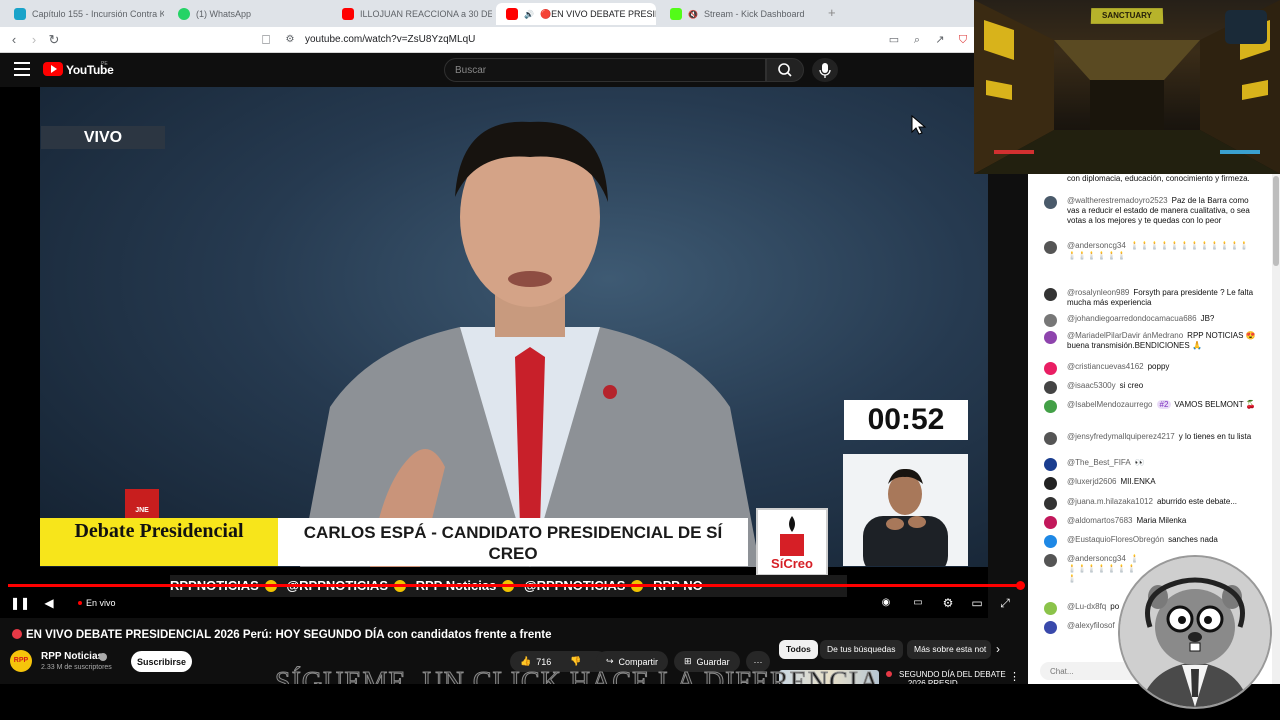  Describe the element at coordinates (17, 634) in the screenshot. I see `live-dot-icon` at that location.